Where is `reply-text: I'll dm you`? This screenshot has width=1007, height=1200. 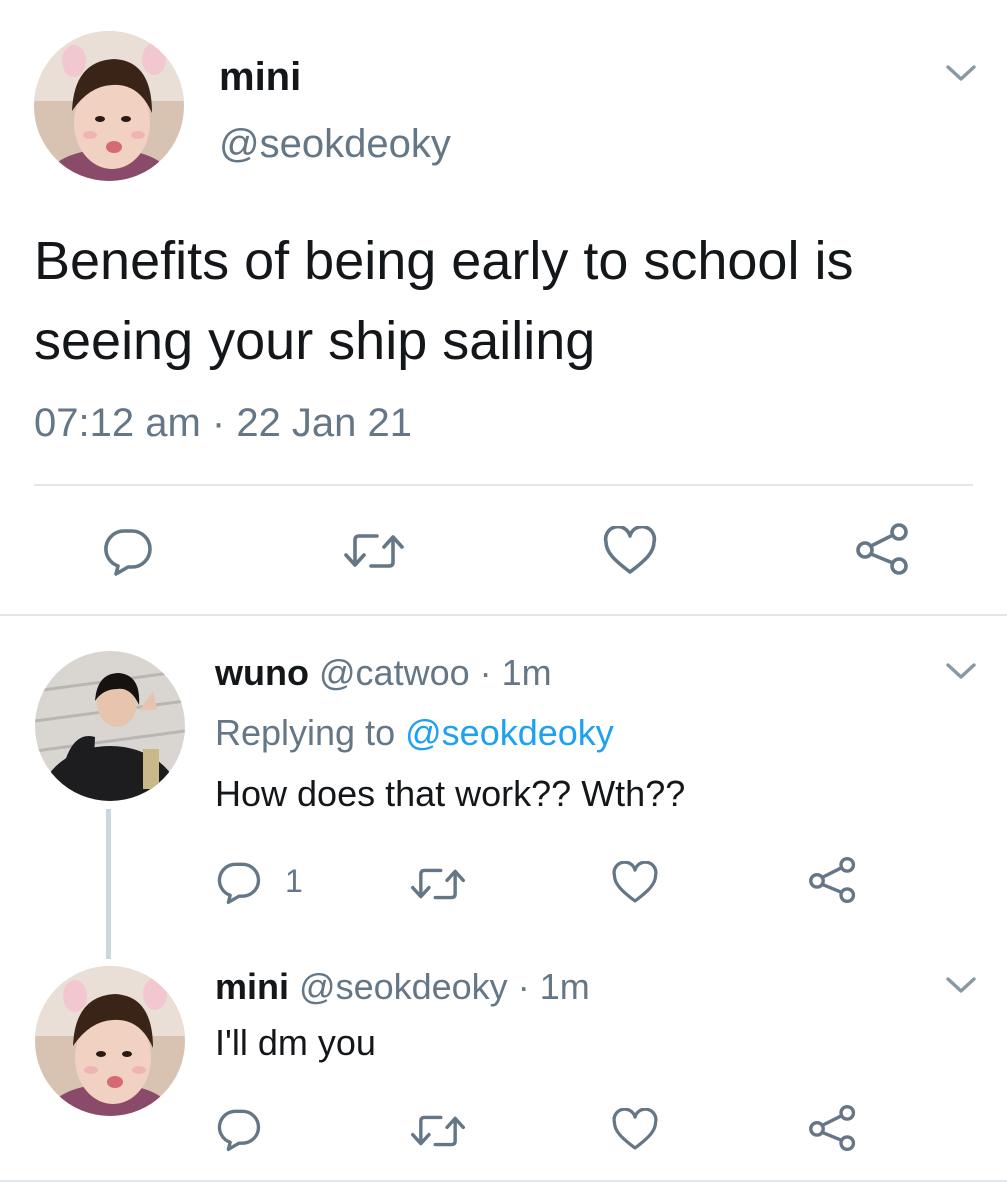
reply-text: I'll dm you is located at coordinates (295, 1042).